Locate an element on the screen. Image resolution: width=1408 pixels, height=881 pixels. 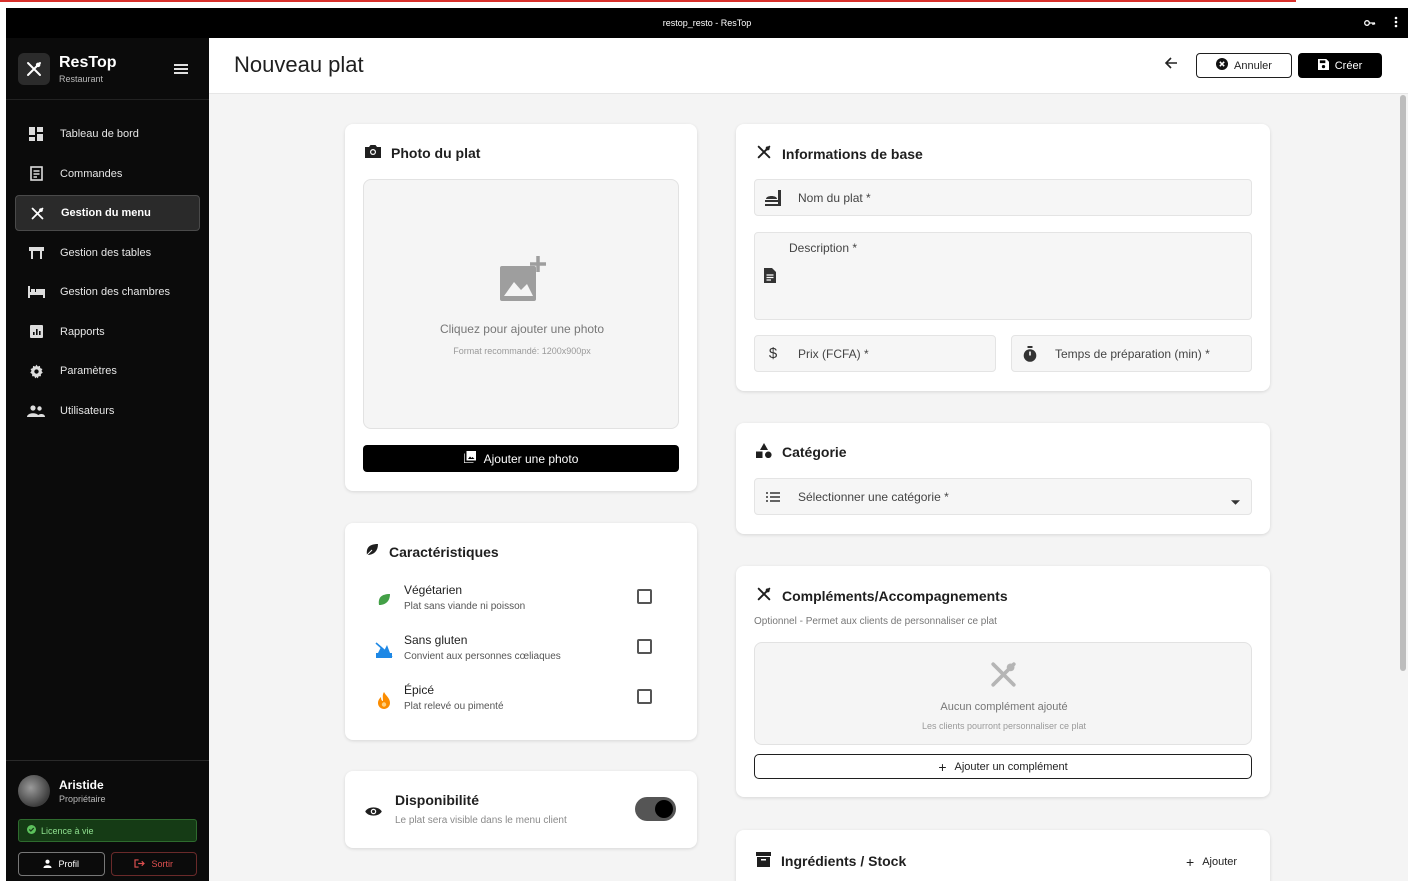
fire-icon is located at coordinates (384, 700).